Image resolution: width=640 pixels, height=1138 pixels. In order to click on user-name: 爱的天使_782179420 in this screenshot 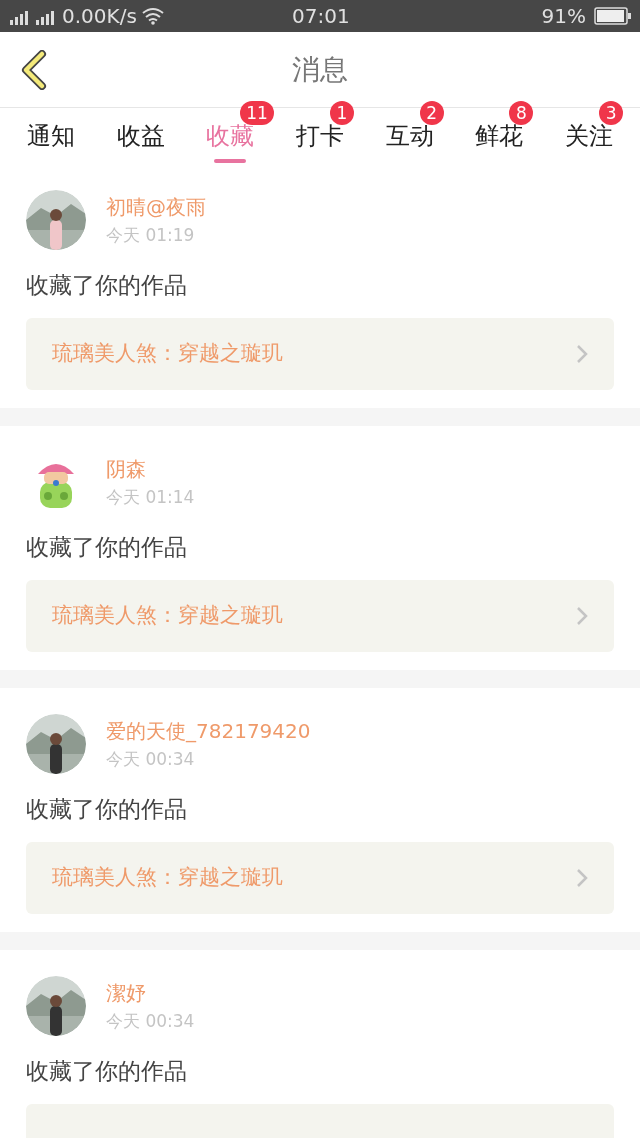, I will do `click(208, 731)`.